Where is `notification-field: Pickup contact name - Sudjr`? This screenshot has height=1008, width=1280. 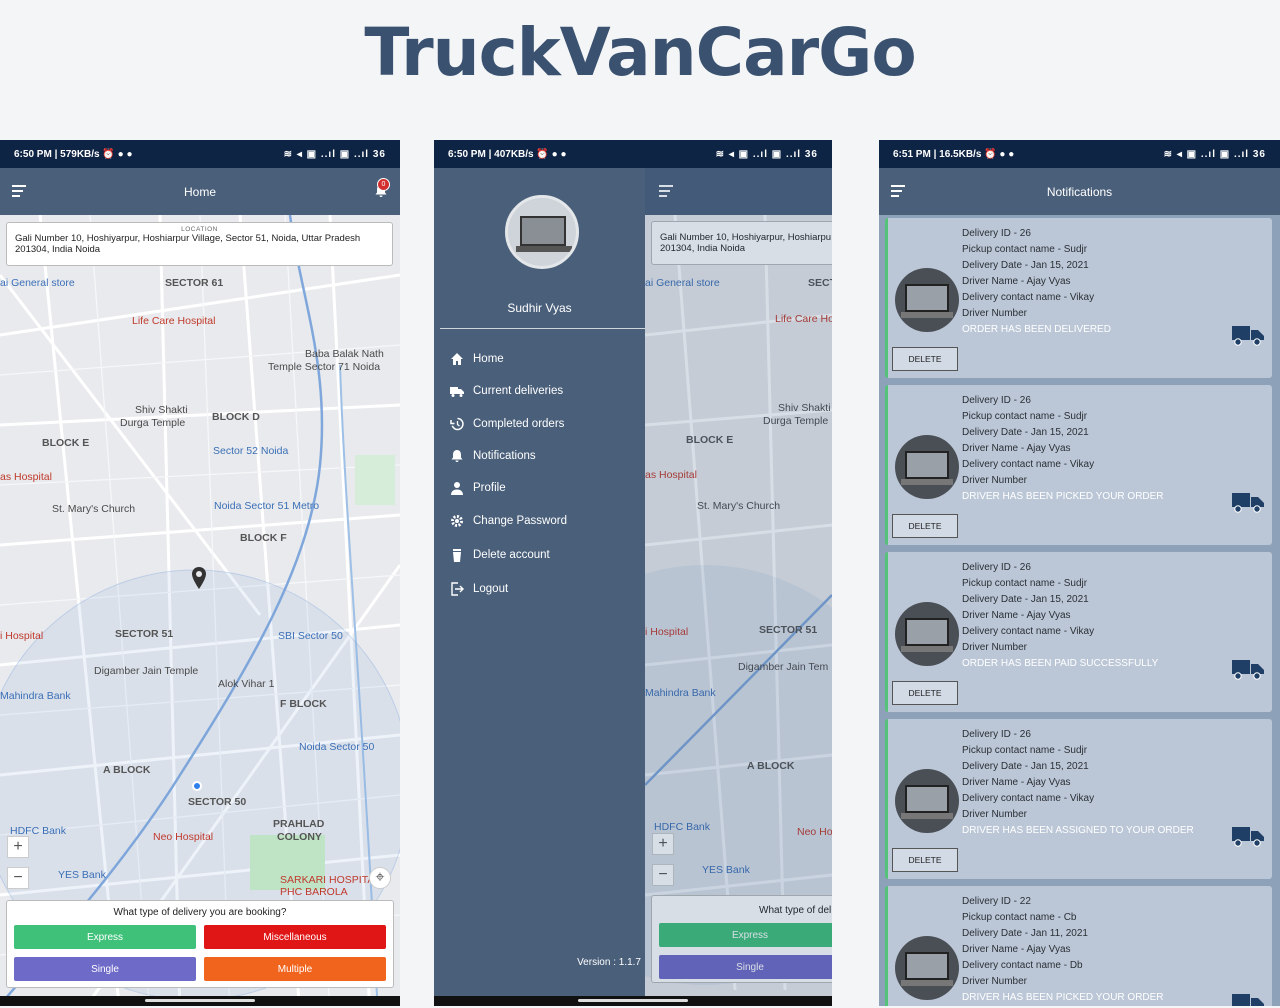 notification-field: Pickup contact name - Sudjr is located at coordinates (1025, 416).